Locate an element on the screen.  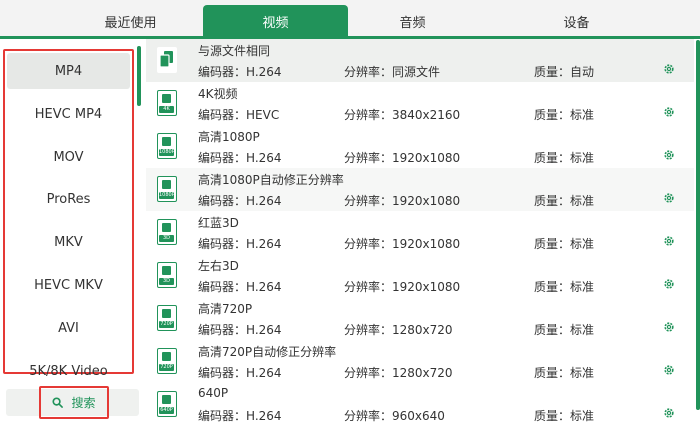
preset-name: 高清1080P is located at coordinates (229, 137).